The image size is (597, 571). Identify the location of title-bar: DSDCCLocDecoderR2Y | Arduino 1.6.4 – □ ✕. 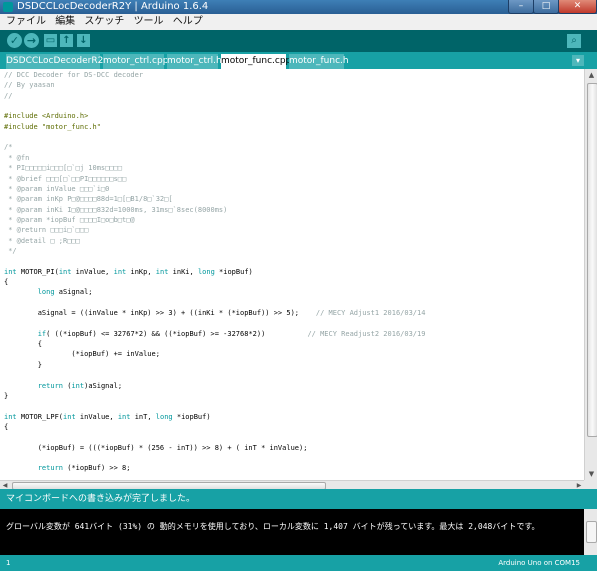
(298, 7).